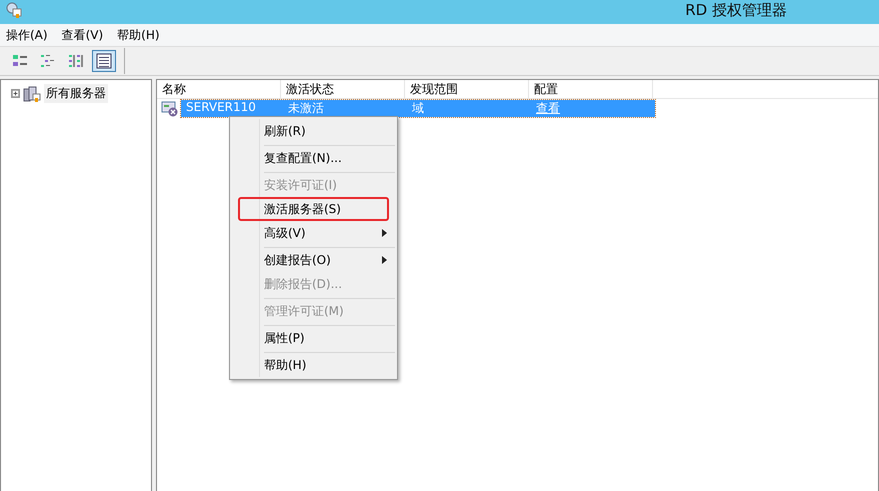 Image resolution: width=879 pixels, height=491 pixels. What do you see at coordinates (170, 108) in the screenshot?
I see `server-error-icon` at bounding box center [170, 108].